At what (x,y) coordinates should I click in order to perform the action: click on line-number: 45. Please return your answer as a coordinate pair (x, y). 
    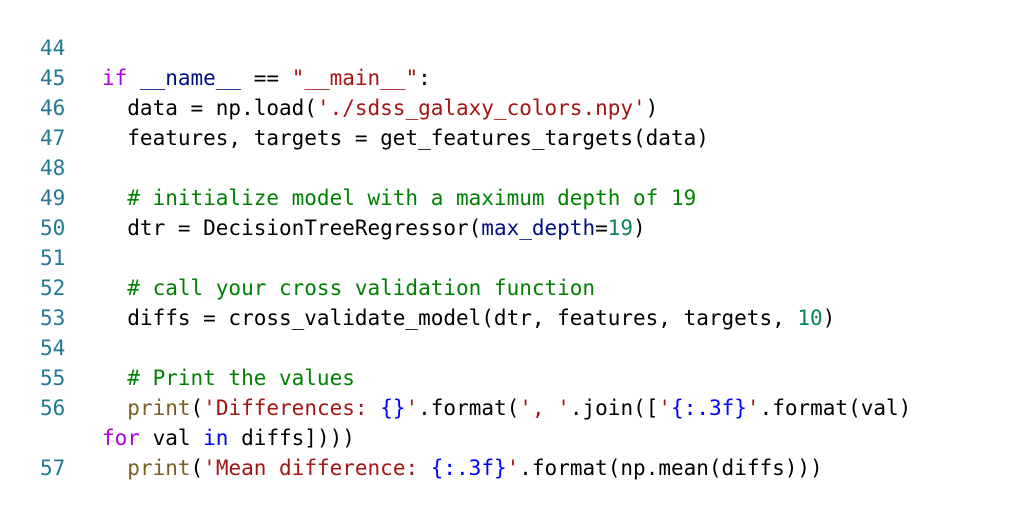
    Looking at the image, I should click on (53, 78).